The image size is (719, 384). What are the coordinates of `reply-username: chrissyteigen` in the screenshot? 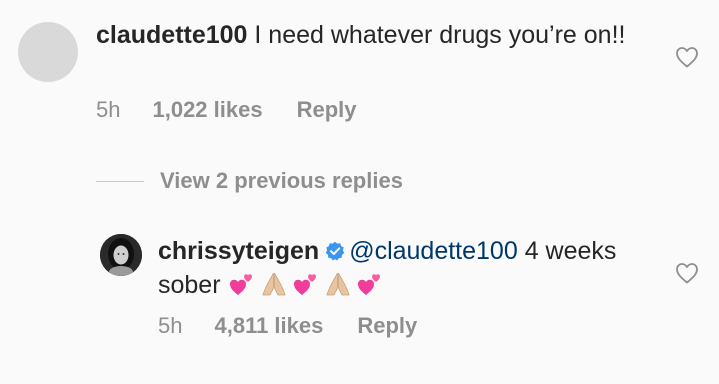 It's located at (238, 251).